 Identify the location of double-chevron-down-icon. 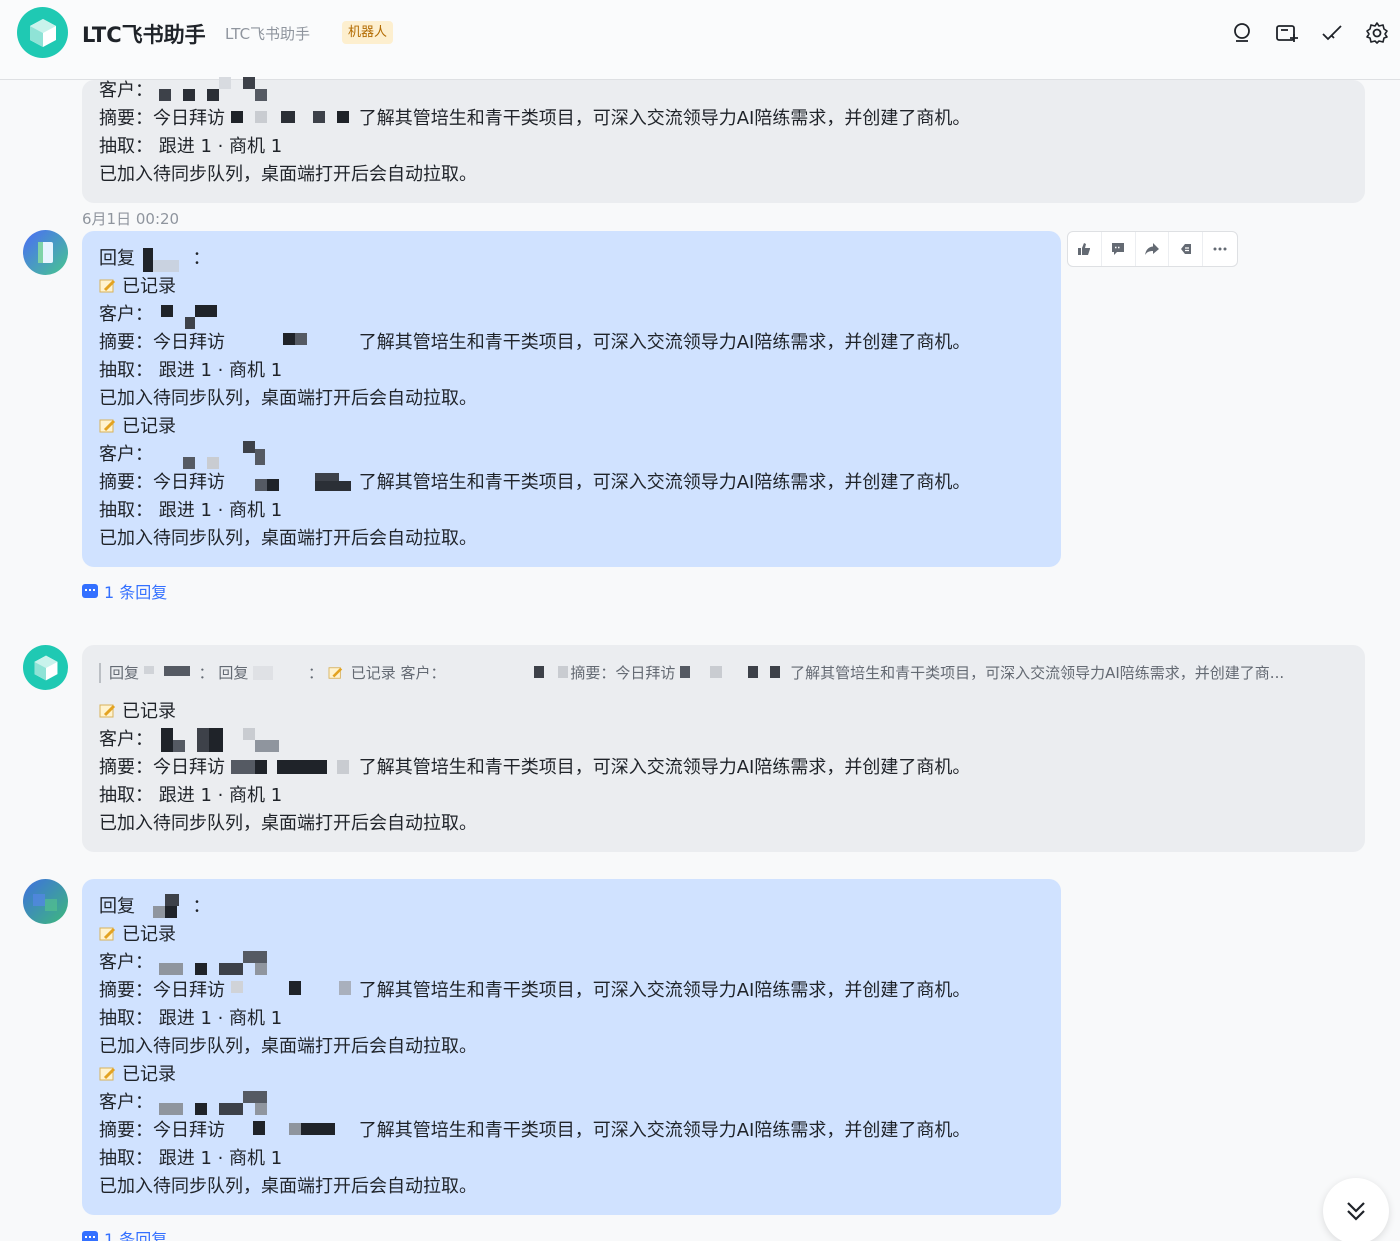
(1356, 1211).